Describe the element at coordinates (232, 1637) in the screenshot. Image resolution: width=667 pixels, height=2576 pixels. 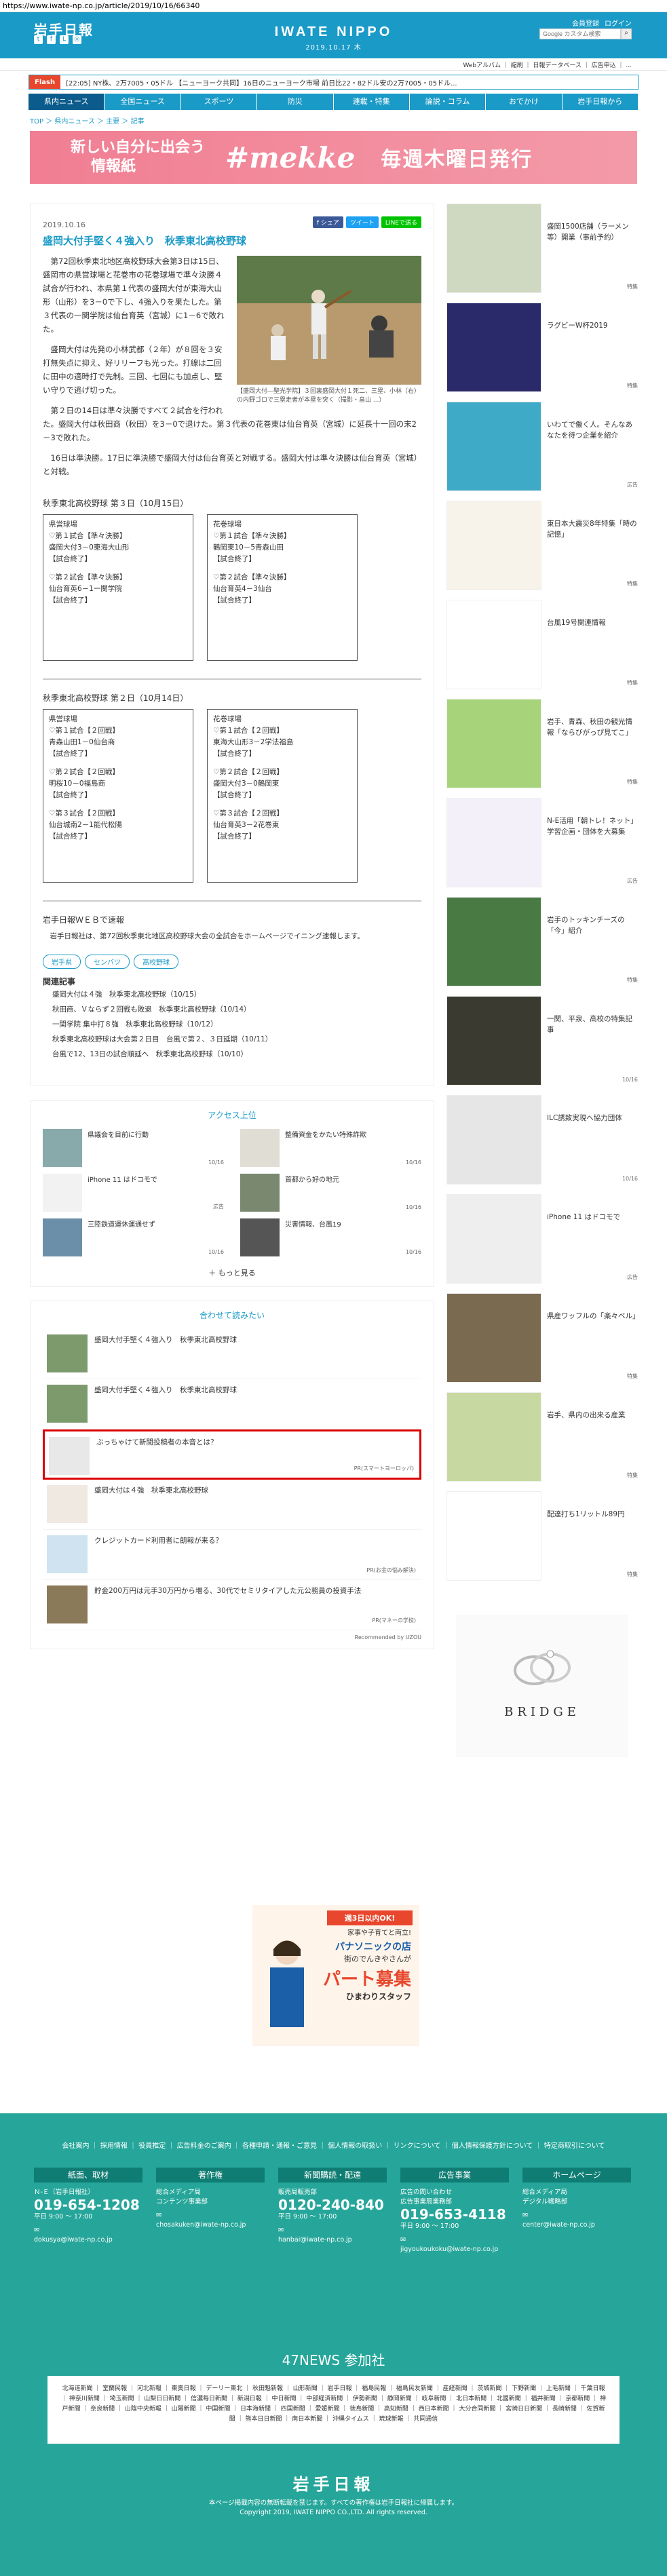
I see `uzou-credit: Recommended by UZOU` at that location.